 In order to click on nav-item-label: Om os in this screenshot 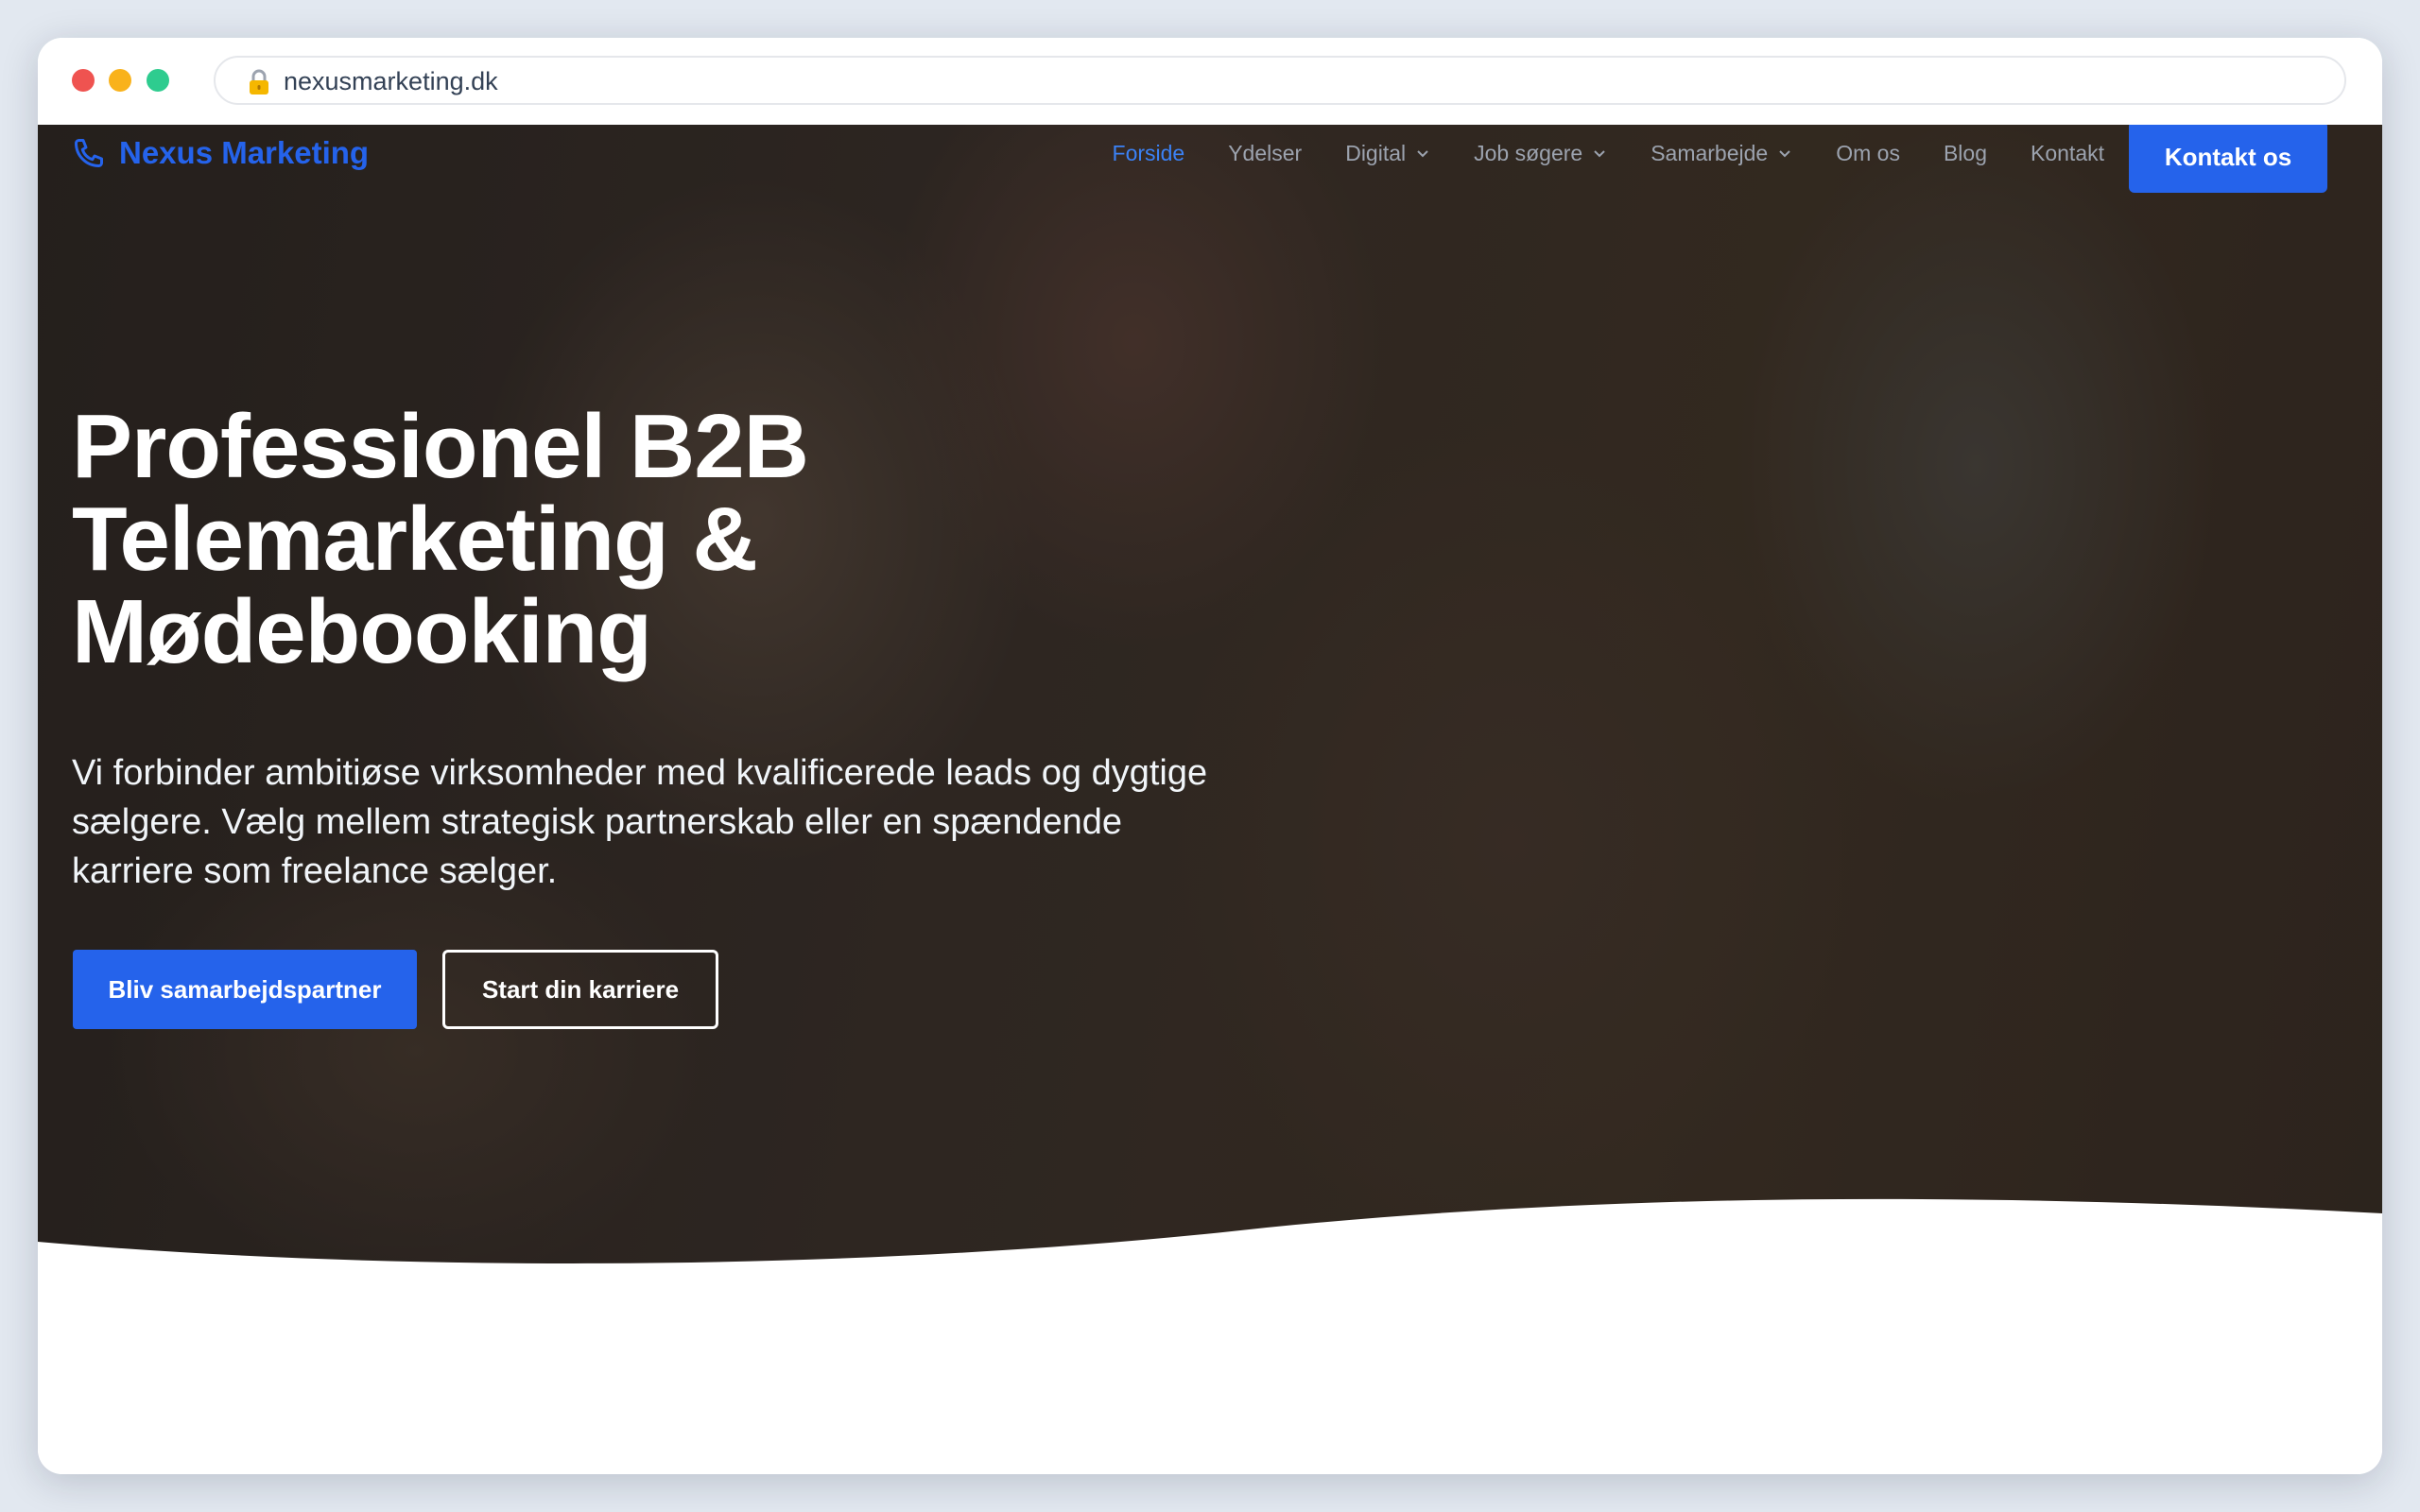, I will do `click(1868, 152)`.